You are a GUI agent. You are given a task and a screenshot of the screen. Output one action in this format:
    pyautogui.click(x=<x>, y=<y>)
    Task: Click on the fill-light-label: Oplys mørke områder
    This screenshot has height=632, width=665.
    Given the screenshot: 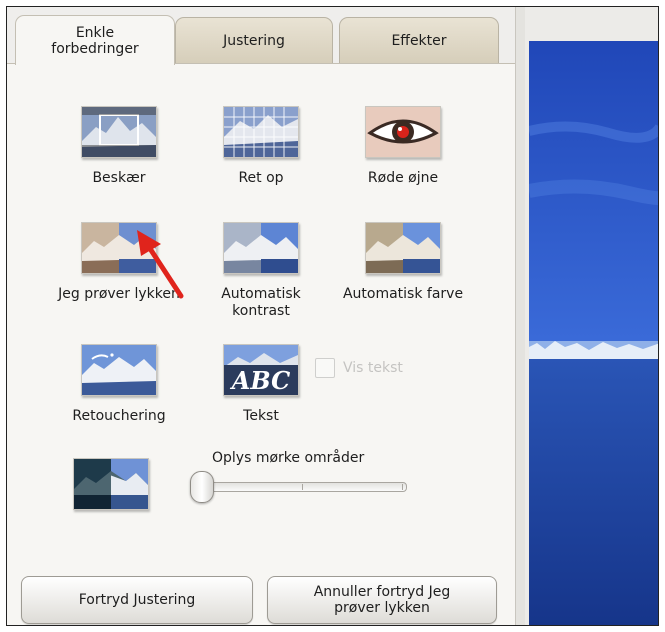 What is the action you would take?
    pyautogui.click(x=288, y=458)
    